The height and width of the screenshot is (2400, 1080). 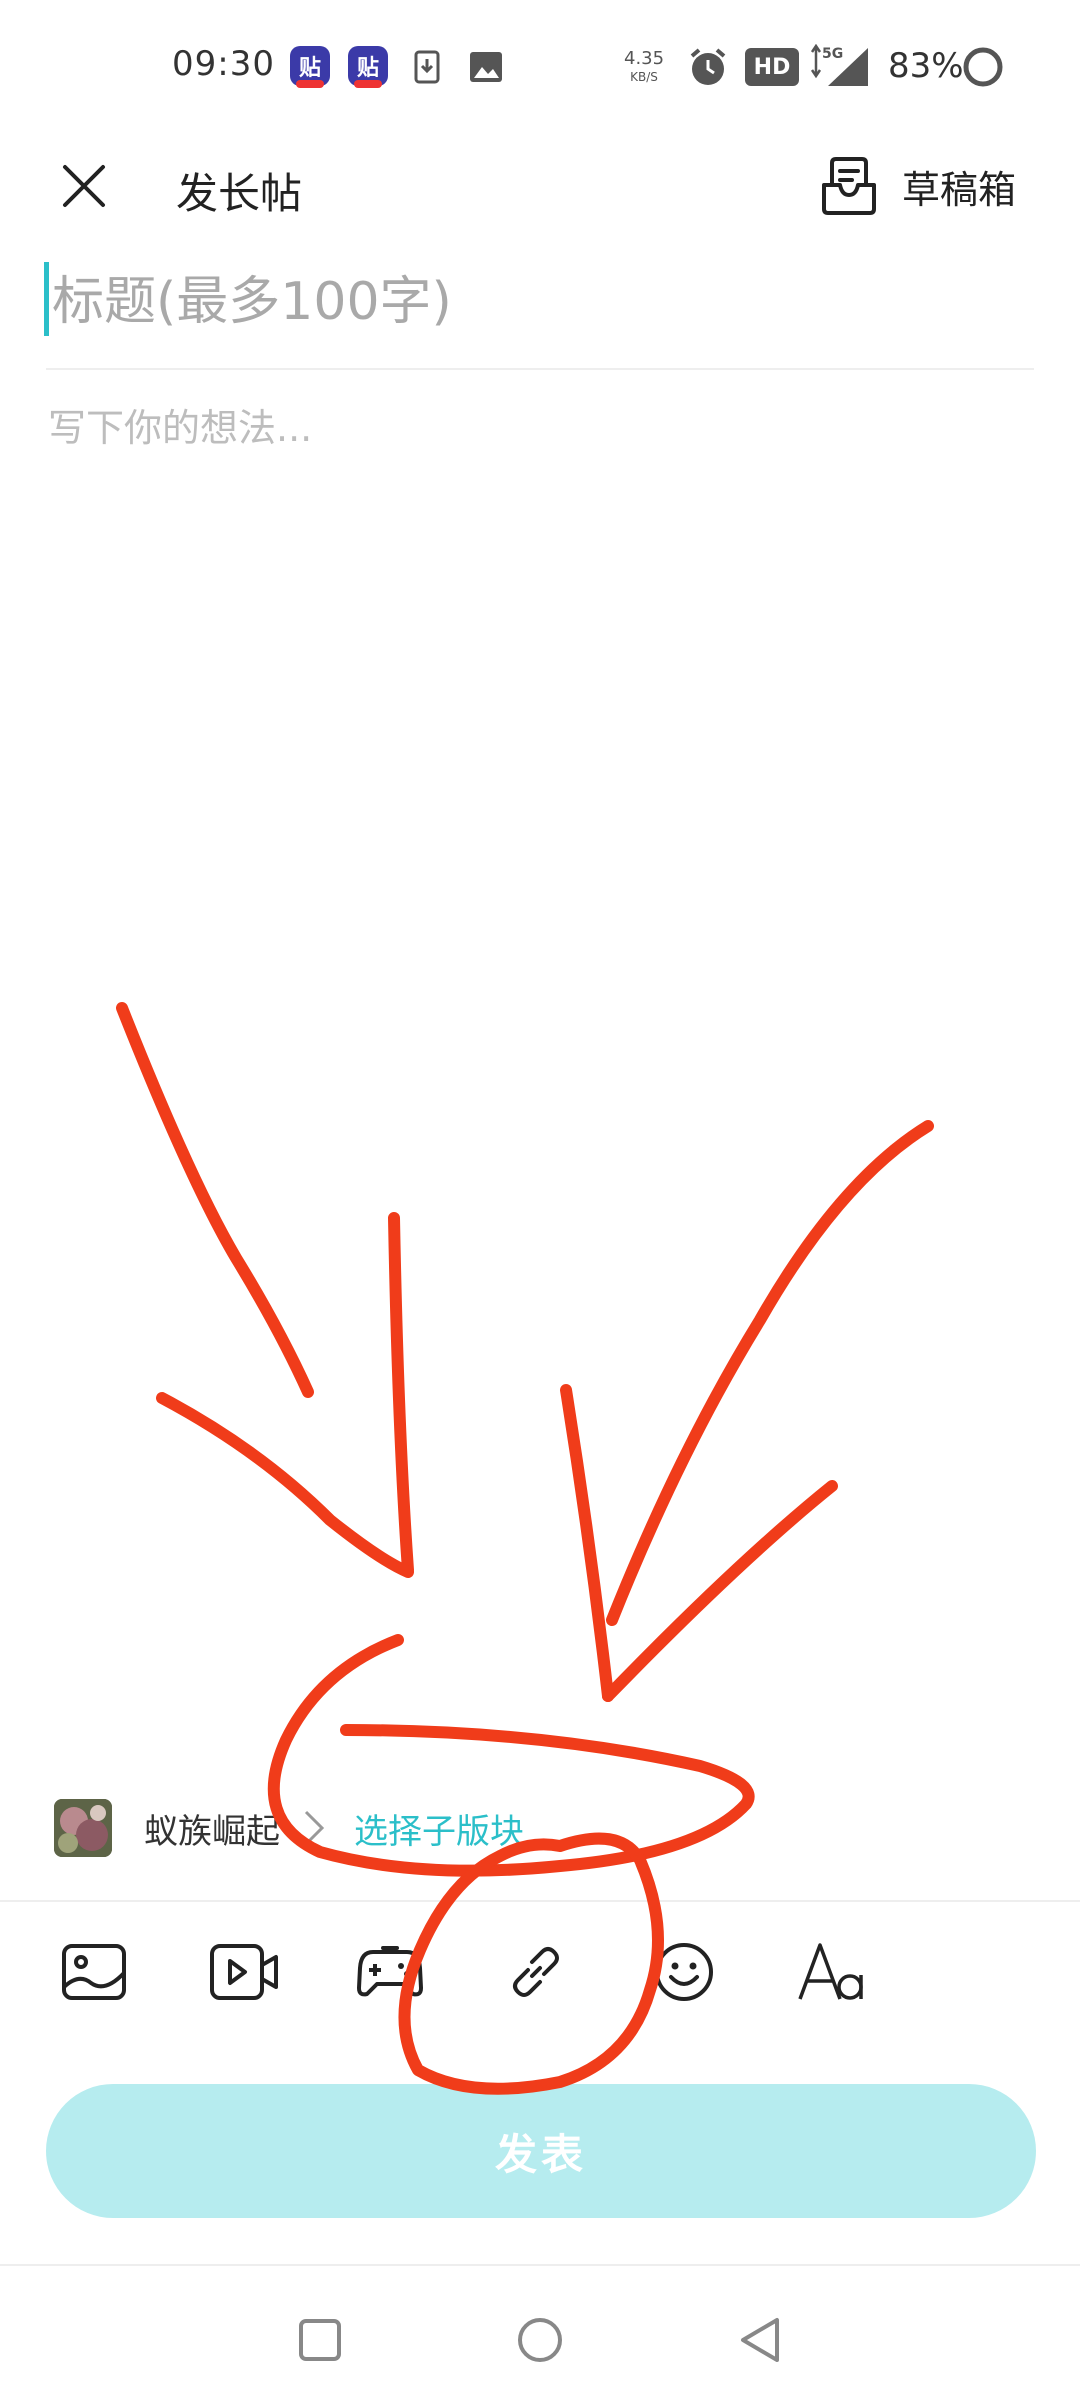 I want to click on emoji-icon, so click(x=684, y=1972).